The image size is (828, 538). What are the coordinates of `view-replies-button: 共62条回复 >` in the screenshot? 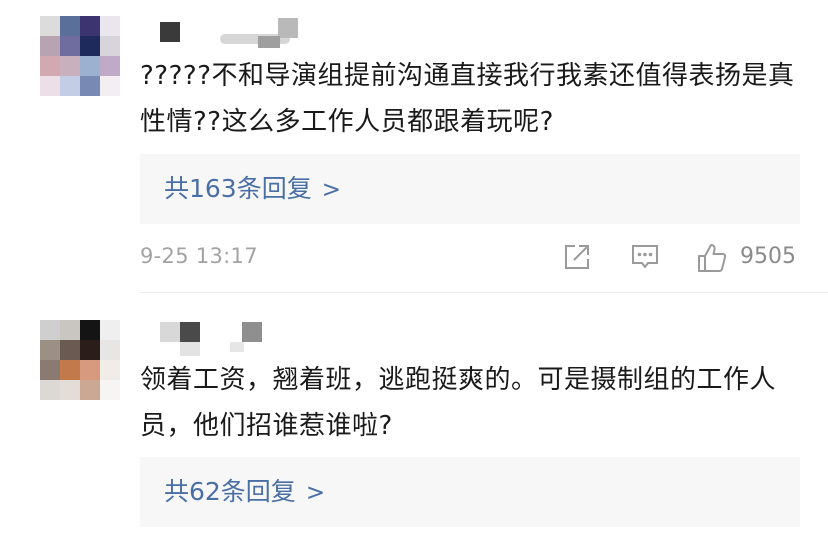 It's located at (470, 492).